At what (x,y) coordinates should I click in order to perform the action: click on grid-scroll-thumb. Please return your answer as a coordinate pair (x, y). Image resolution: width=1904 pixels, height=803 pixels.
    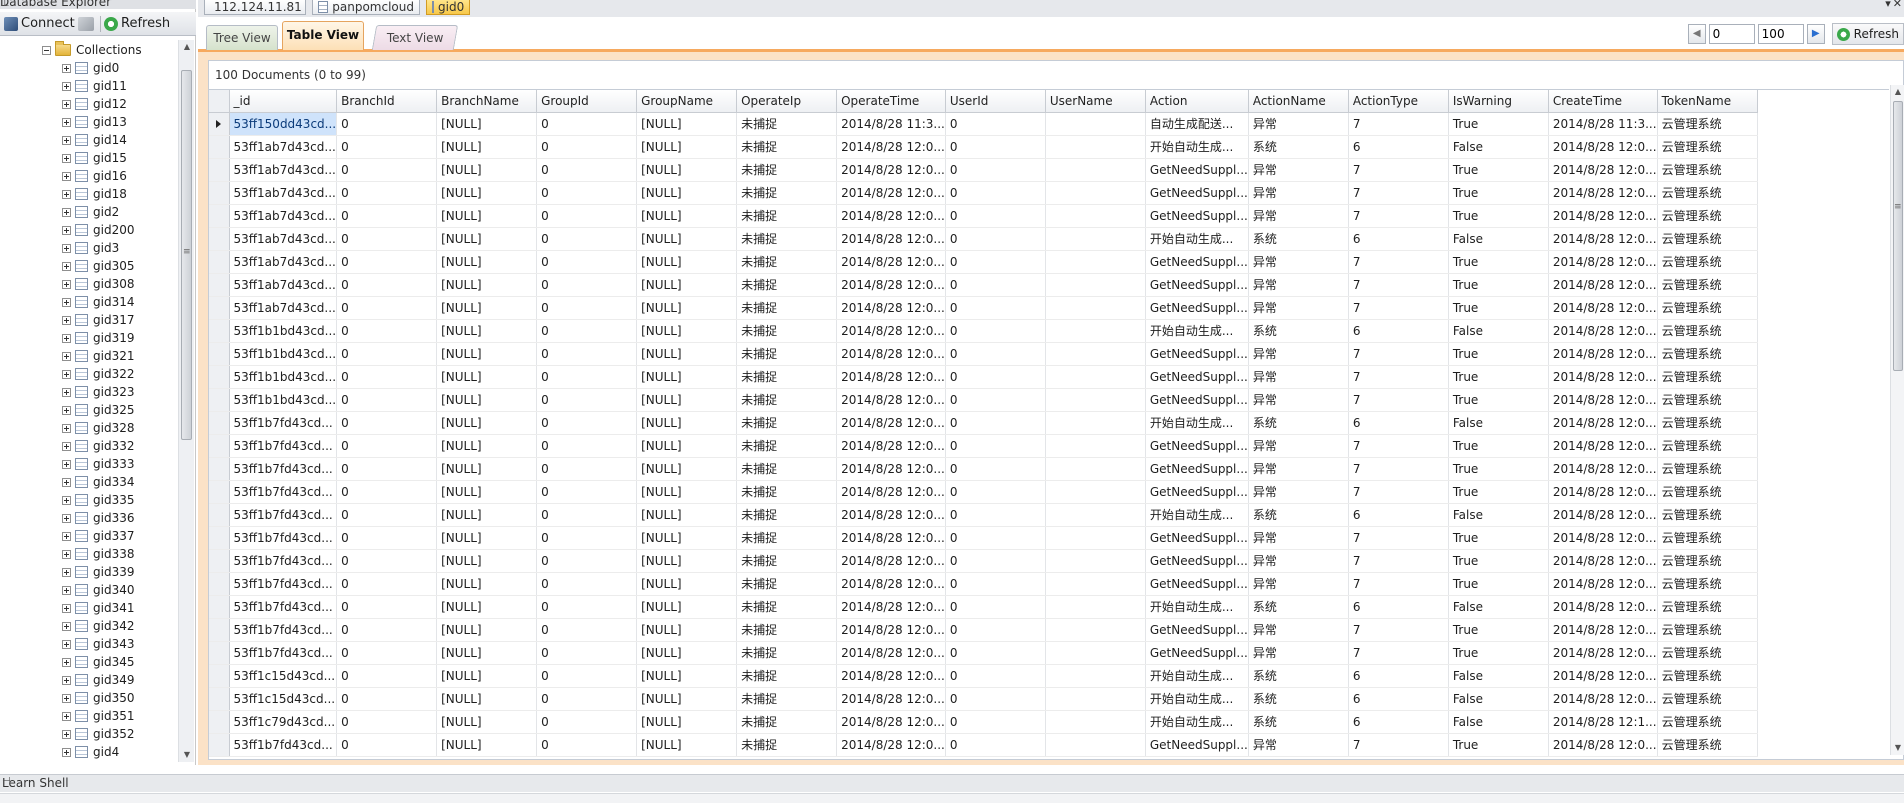
    Looking at the image, I should click on (1898, 236).